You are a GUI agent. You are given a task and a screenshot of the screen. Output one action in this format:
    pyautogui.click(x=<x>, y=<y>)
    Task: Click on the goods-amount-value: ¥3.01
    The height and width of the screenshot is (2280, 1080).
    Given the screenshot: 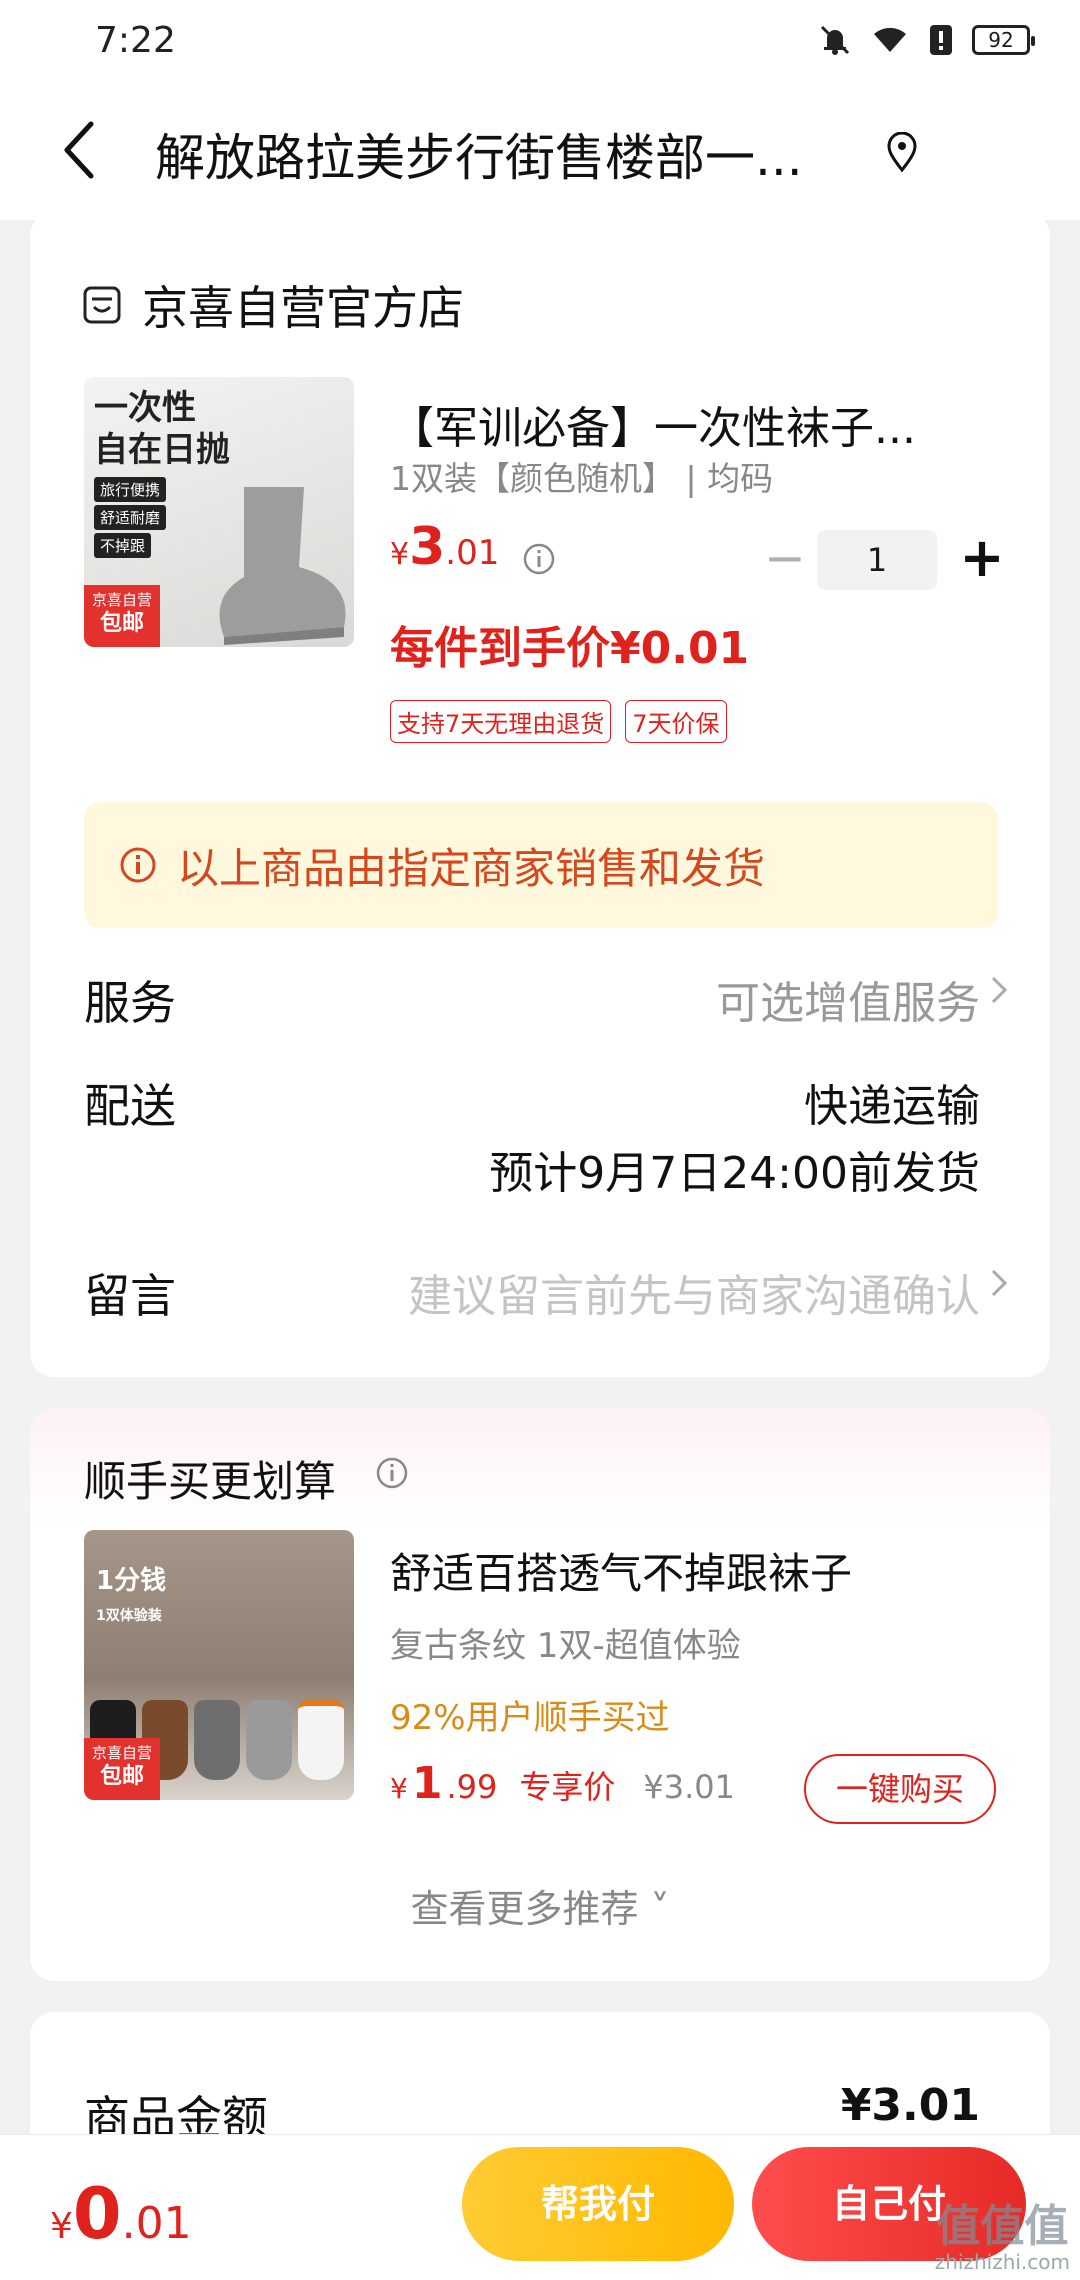 What is the action you would take?
    pyautogui.click(x=910, y=2105)
    